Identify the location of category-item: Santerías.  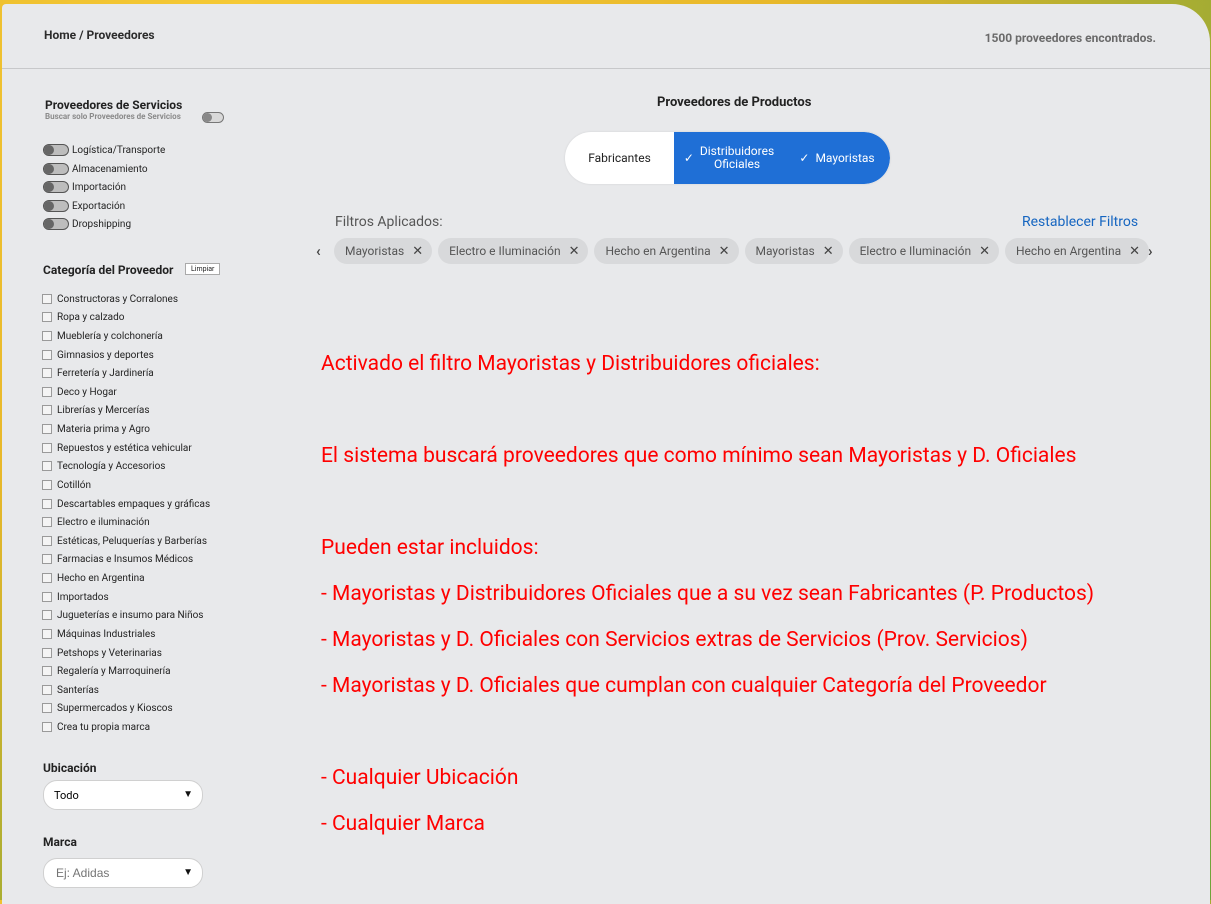
(70, 690).